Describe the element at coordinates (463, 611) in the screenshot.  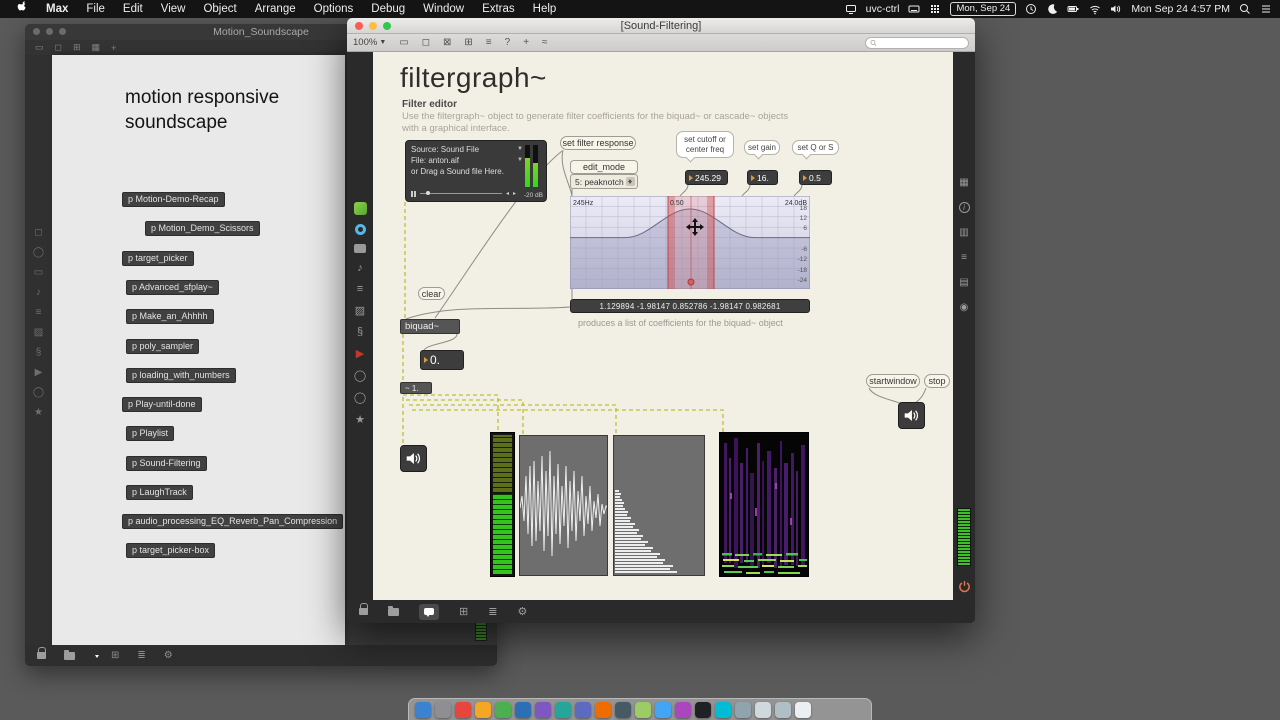
I see `grid-icon: ⊞` at that location.